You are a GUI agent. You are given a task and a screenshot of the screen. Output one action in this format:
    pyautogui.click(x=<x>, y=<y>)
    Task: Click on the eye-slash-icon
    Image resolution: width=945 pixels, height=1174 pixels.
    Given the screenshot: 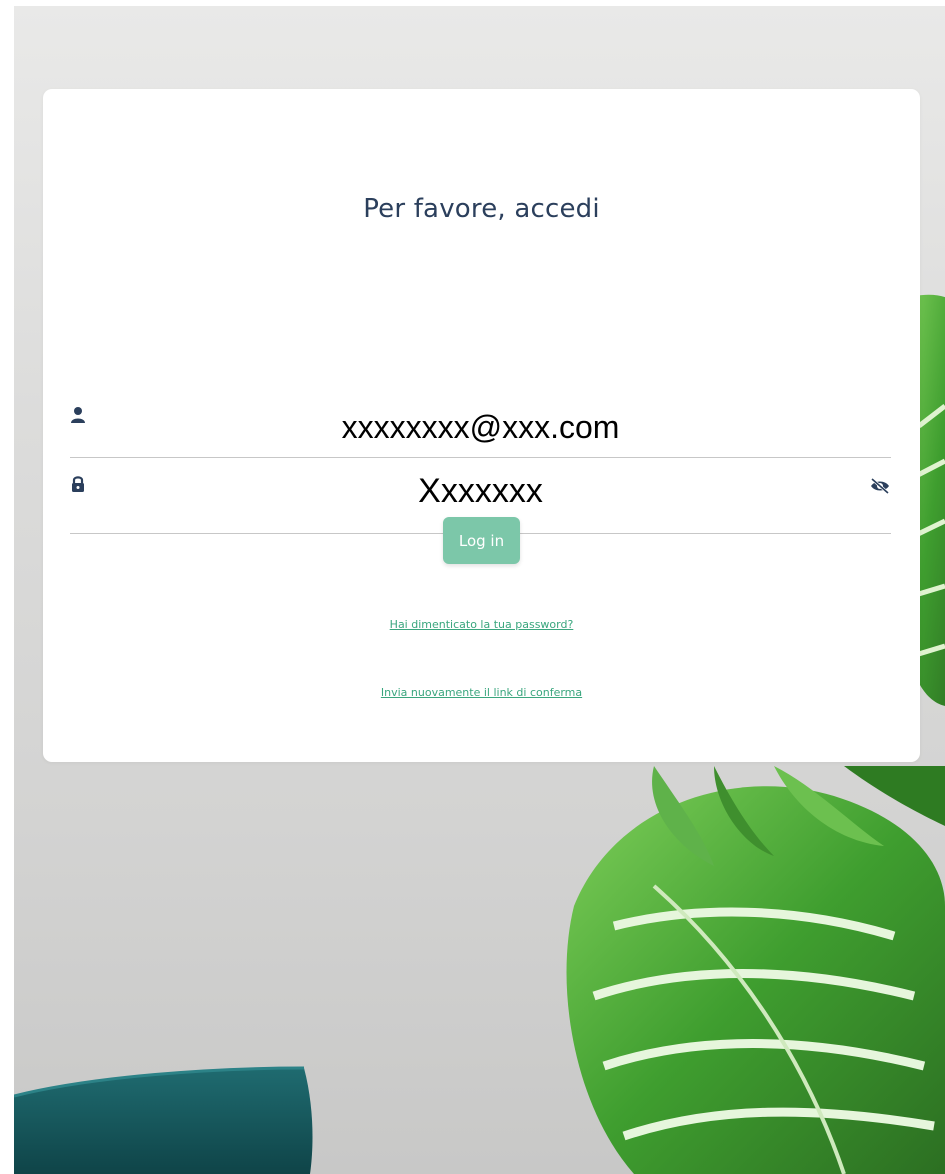 What is the action you would take?
    pyautogui.click(x=880, y=486)
    